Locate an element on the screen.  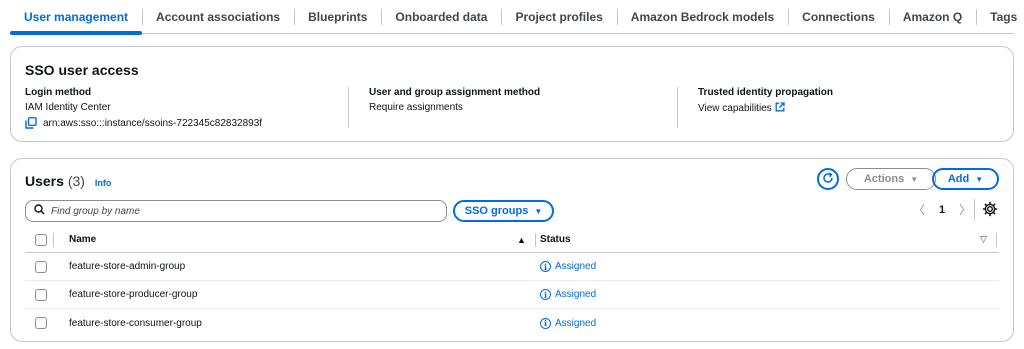
actions-button: Actions ▼ is located at coordinates (891, 179).